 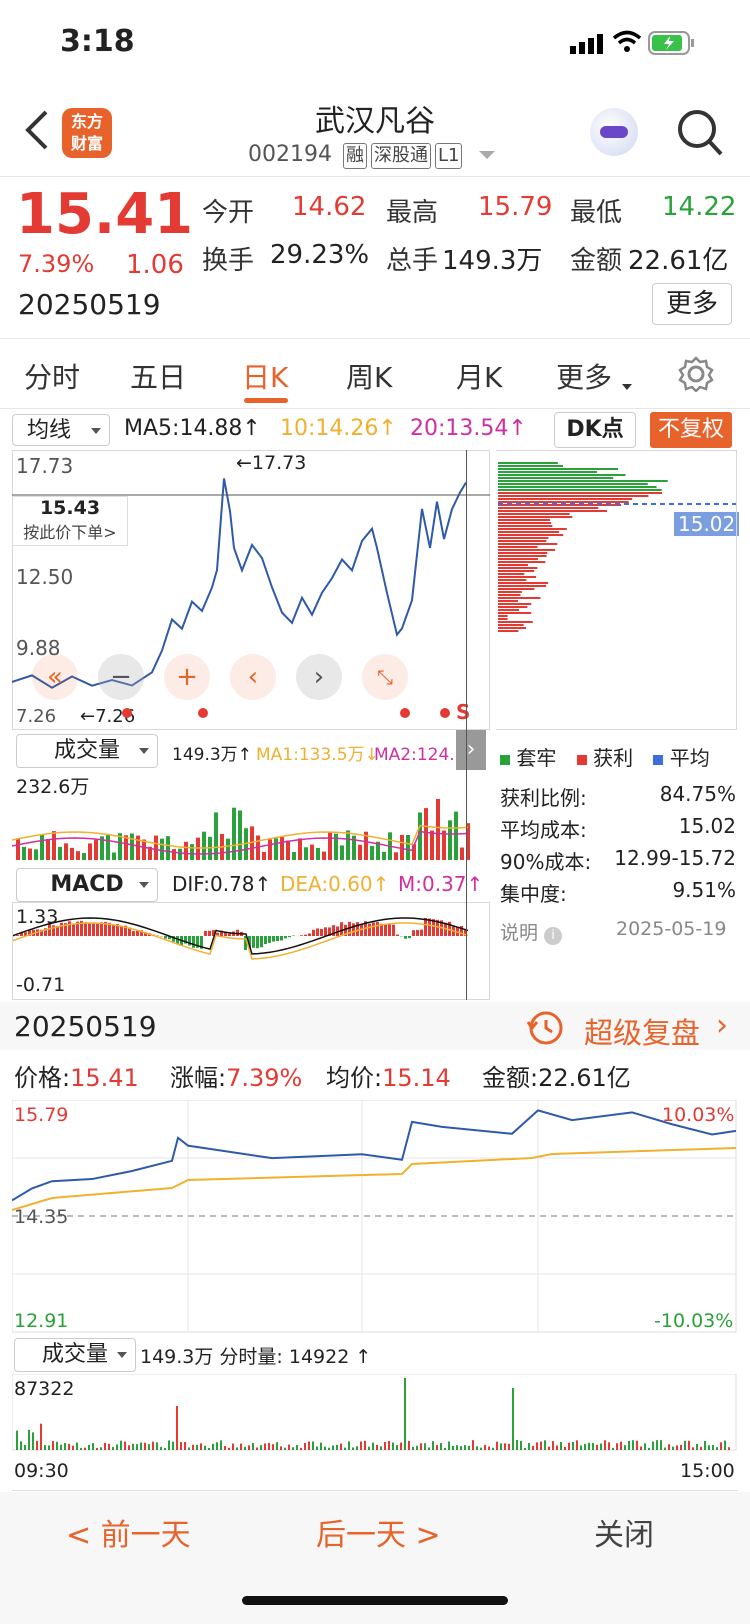 I want to click on high-value: 15.79, so click(x=515, y=207).